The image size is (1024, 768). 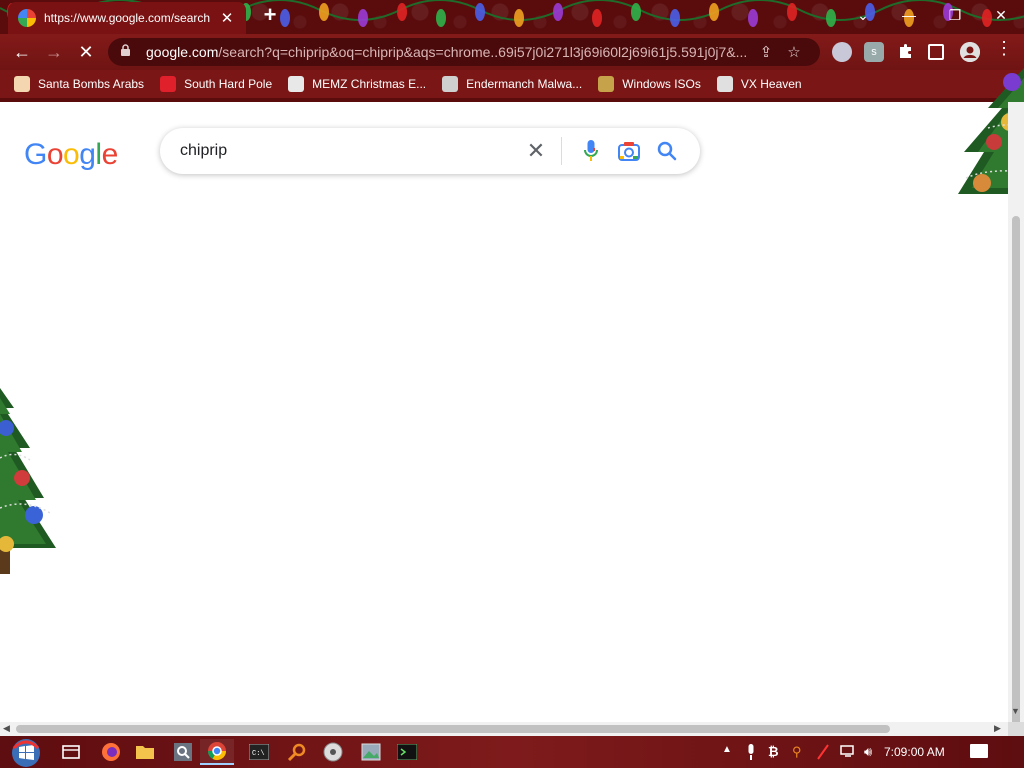 I want to click on tab-search-button: ⌄, so click(x=863, y=15).